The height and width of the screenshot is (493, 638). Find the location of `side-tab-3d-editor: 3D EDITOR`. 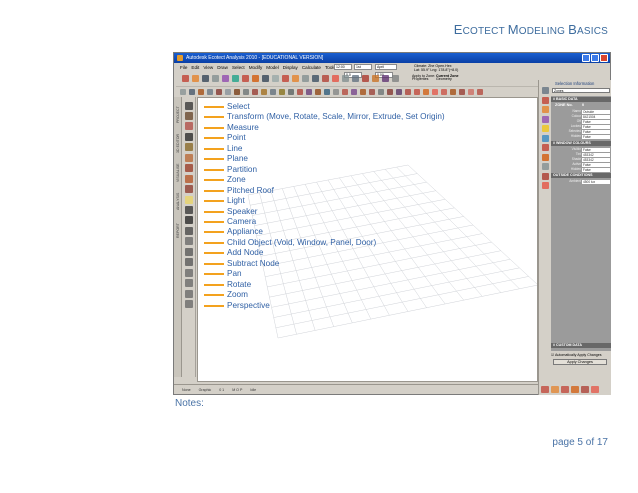

side-tab-3d-editor: 3D EDITOR is located at coordinates (178, 143).